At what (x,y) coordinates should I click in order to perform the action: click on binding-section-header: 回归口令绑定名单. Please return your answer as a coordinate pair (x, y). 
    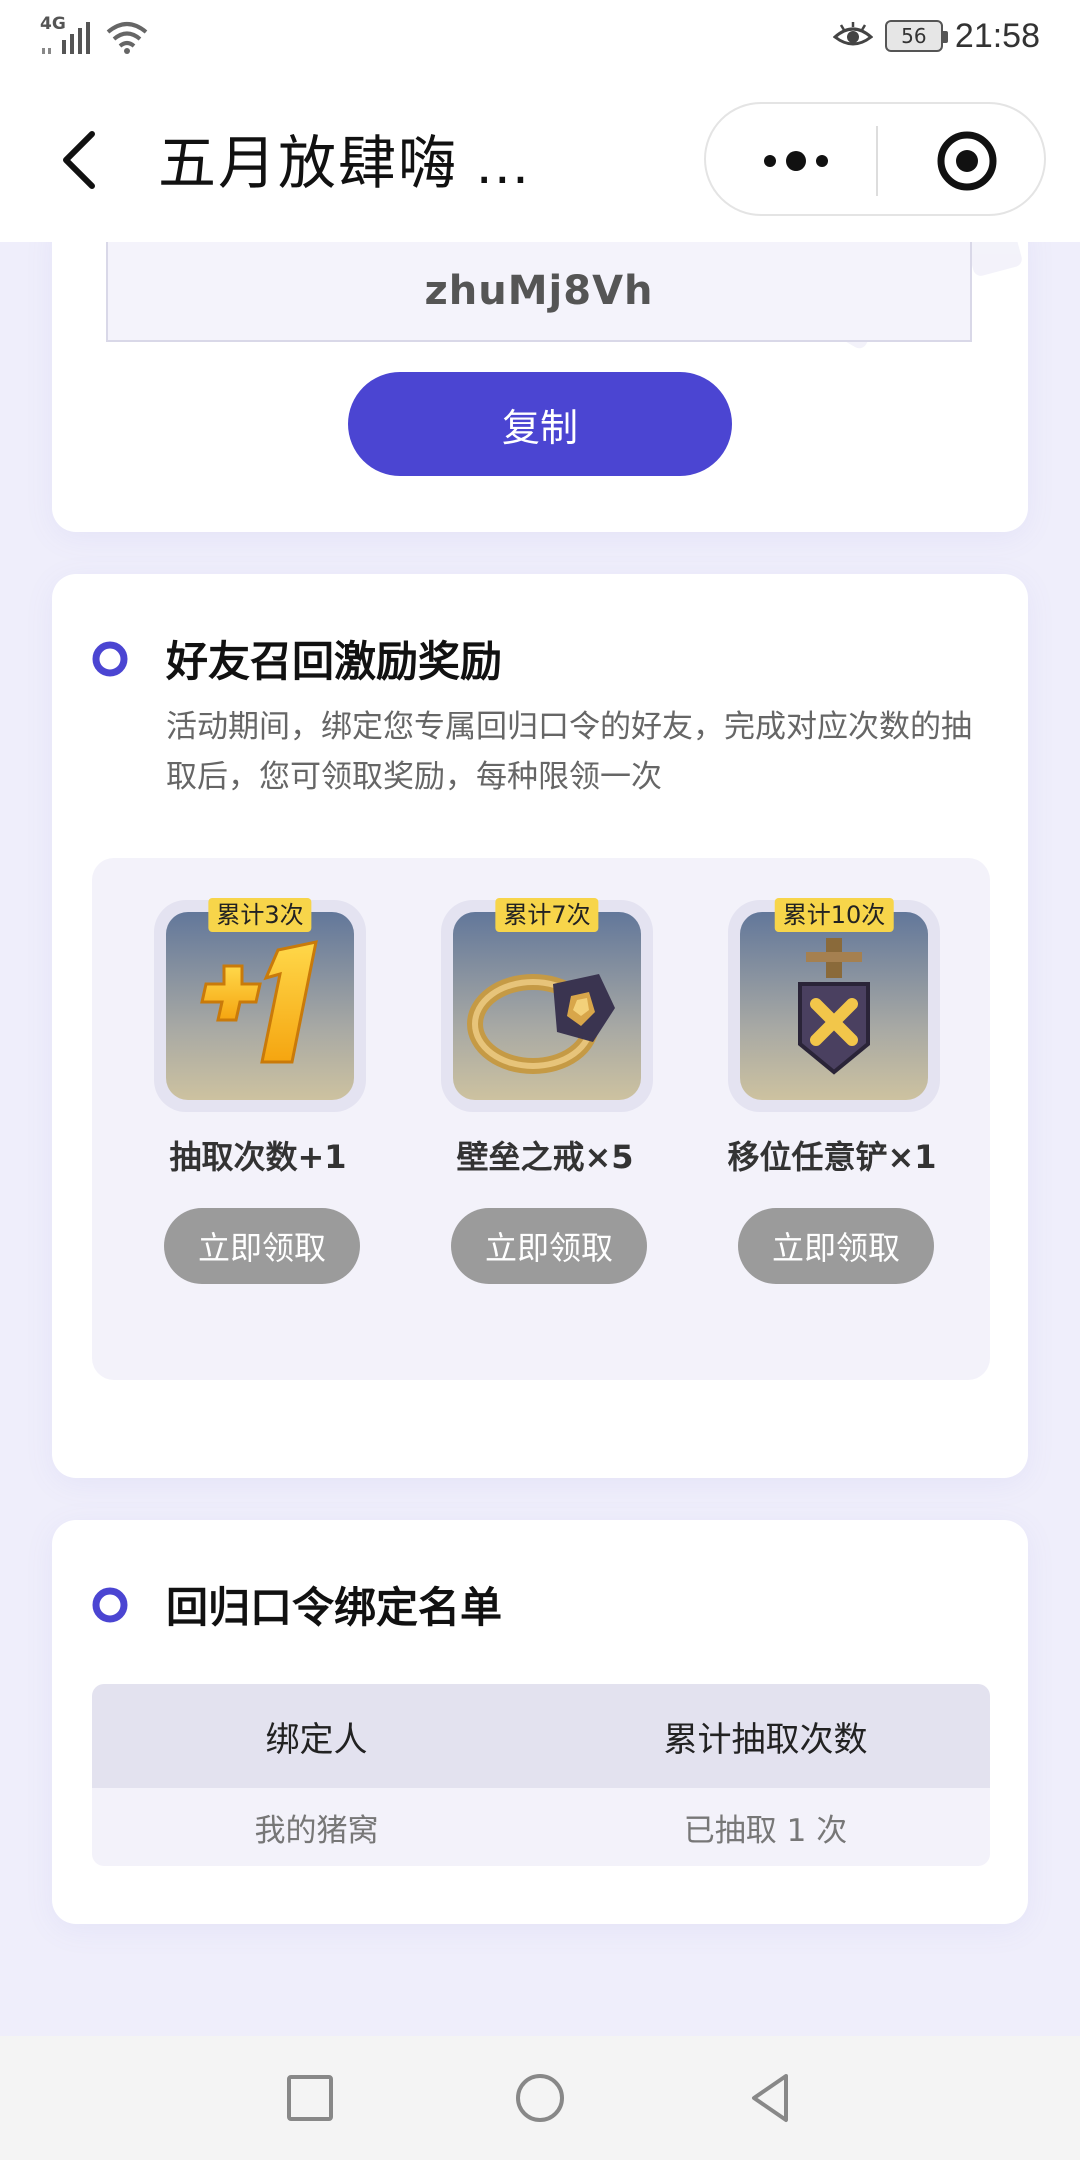
    Looking at the image, I should click on (296, 1604).